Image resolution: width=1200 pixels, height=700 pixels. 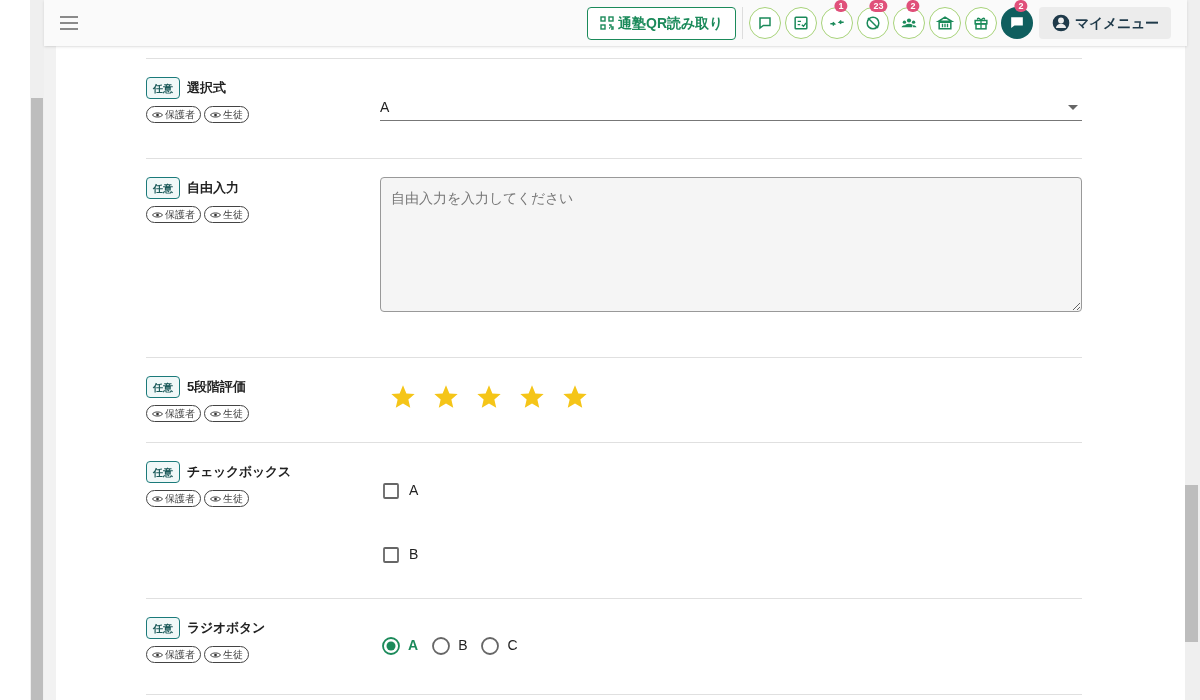 I want to click on field-label: ラジオボタン, so click(x=226, y=628).